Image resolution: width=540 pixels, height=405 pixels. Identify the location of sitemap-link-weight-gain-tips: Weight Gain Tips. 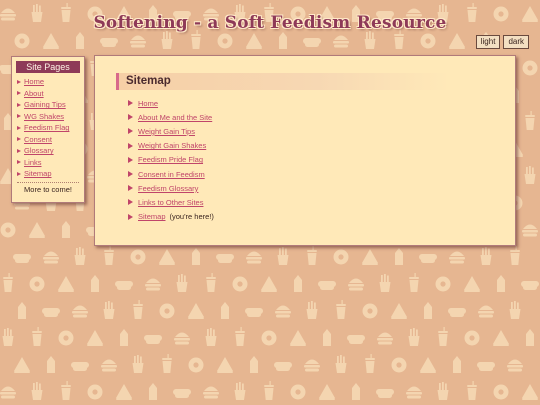
(166, 131).